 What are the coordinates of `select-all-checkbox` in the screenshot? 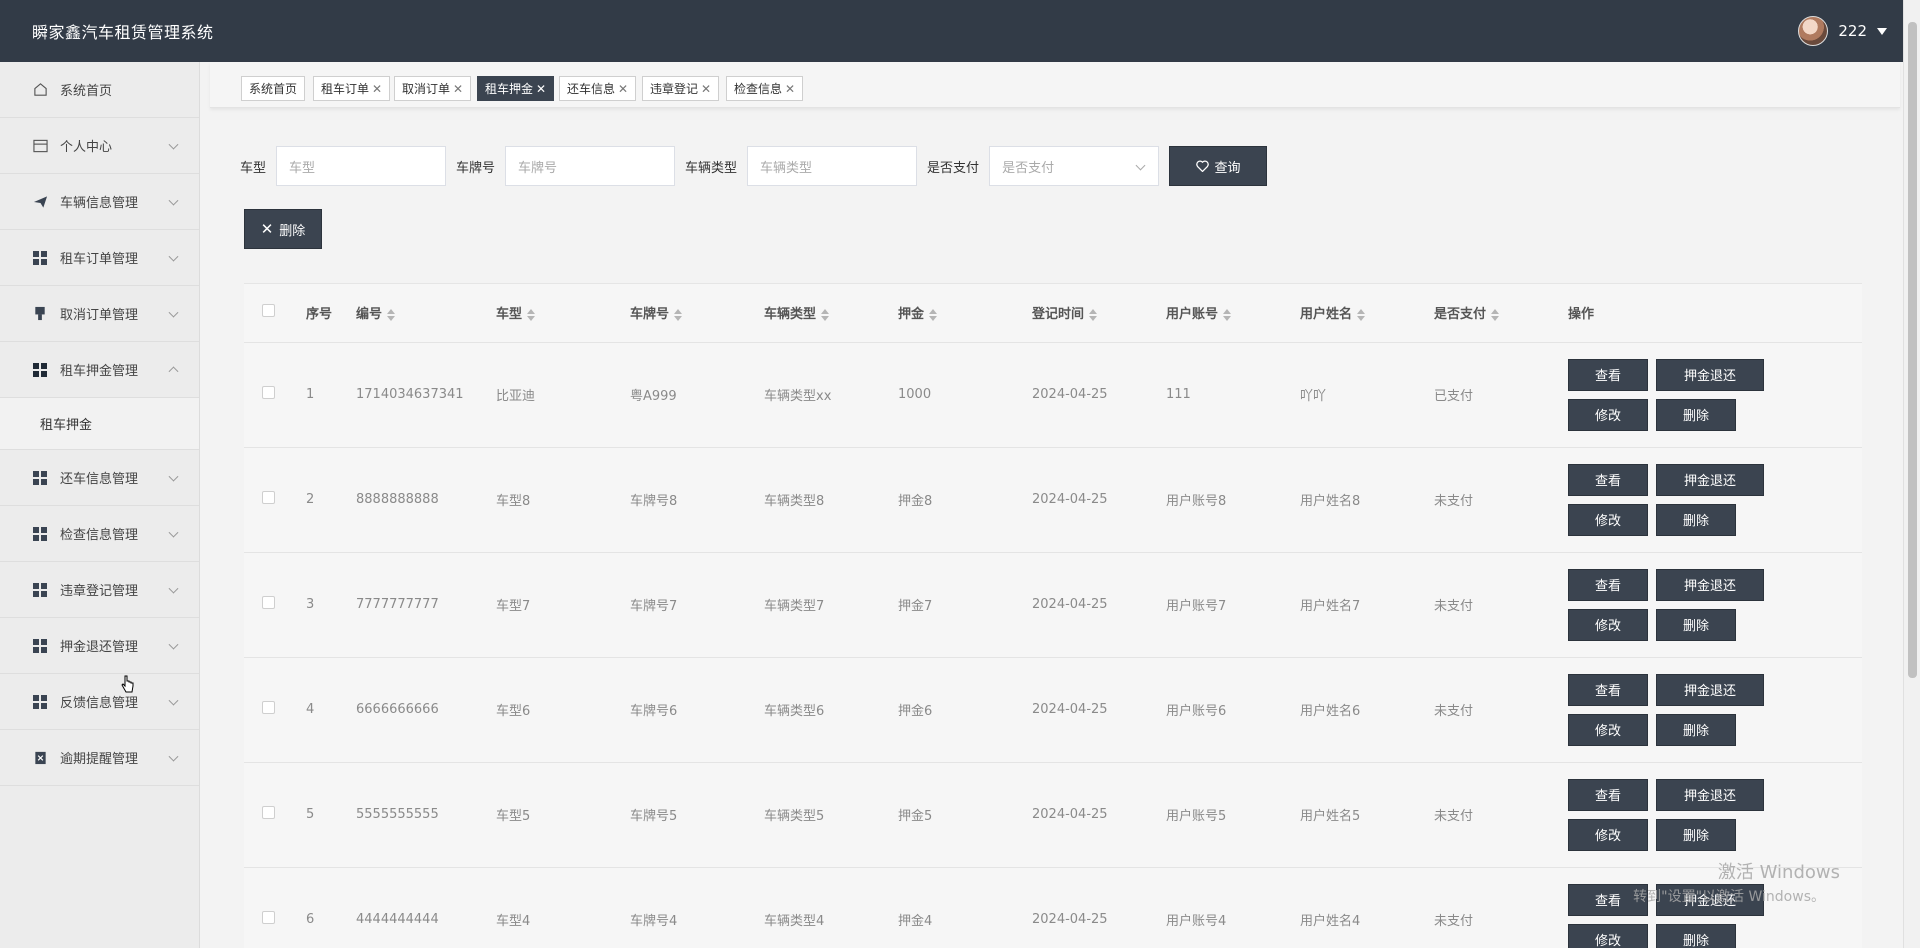 It's located at (268, 311).